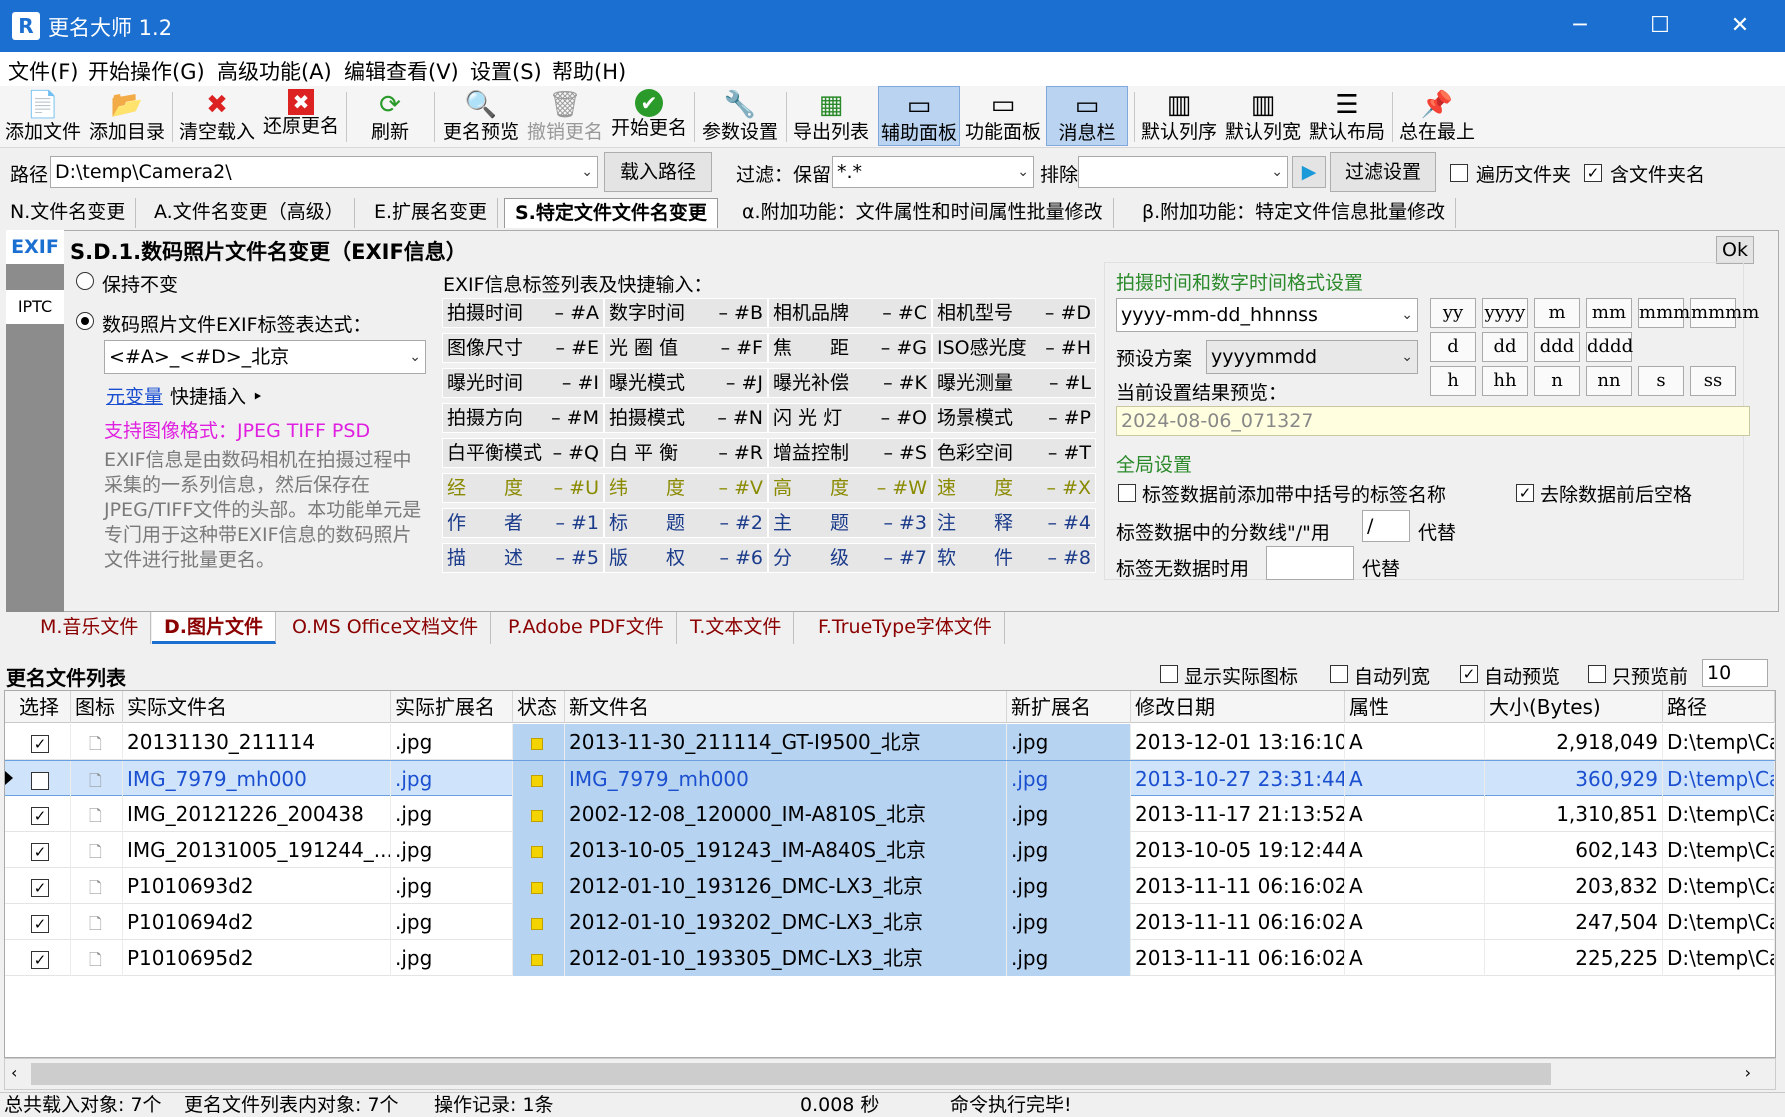  What do you see at coordinates (1294, 213) in the screenshot?
I see `tab-file-info: β.附加功能：特定文件信息批量修改` at bounding box center [1294, 213].